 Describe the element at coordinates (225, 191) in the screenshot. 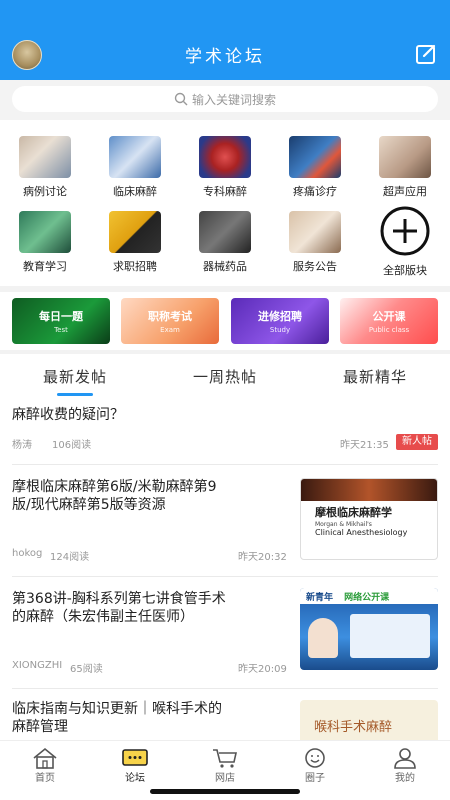

I see `category-label: 专科麻醉` at that location.